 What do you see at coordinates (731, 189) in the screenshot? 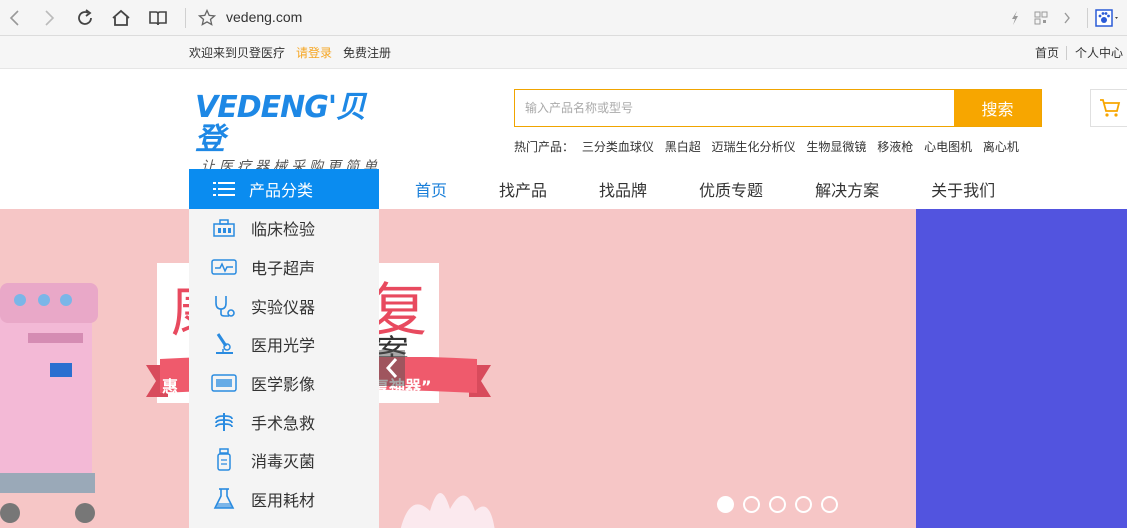
I see `nav-featured-topics: 优质专题` at bounding box center [731, 189].